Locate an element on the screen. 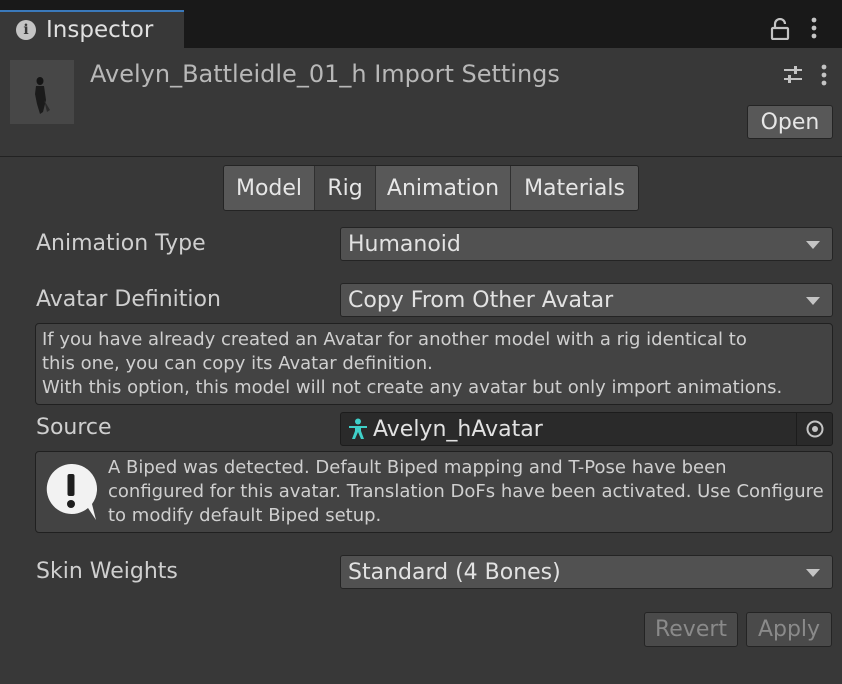 The image size is (842, 684). header-divider is located at coordinates (421, 156).